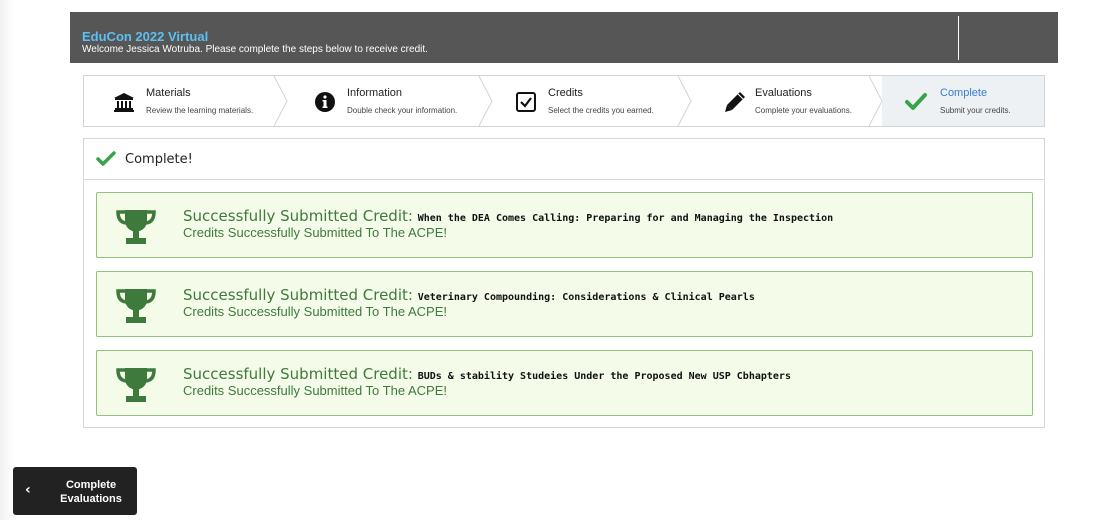 Image resolution: width=1108 pixels, height=520 pixels. I want to click on step-evaluations: Evaluations Complete your evaluations., so click(787, 101).